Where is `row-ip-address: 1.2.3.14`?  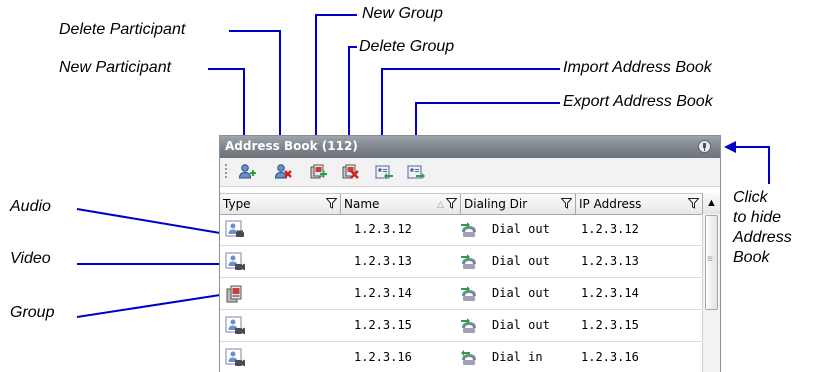
row-ip-address: 1.2.3.14 is located at coordinates (610, 293).